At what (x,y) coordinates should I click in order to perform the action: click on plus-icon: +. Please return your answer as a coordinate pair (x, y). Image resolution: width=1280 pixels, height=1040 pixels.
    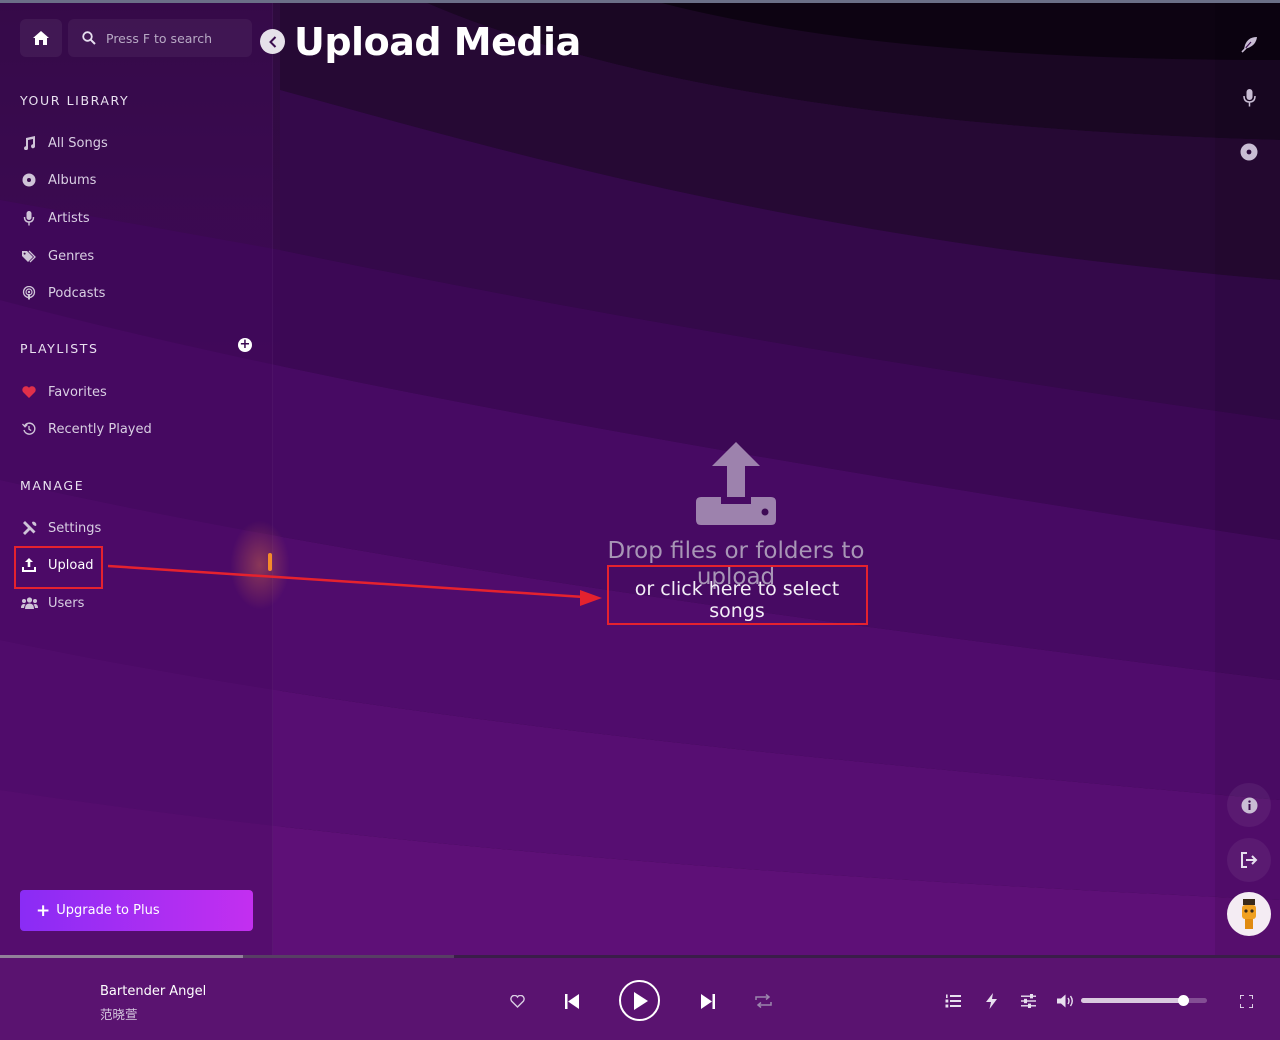
    Looking at the image, I should click on (43, 910).